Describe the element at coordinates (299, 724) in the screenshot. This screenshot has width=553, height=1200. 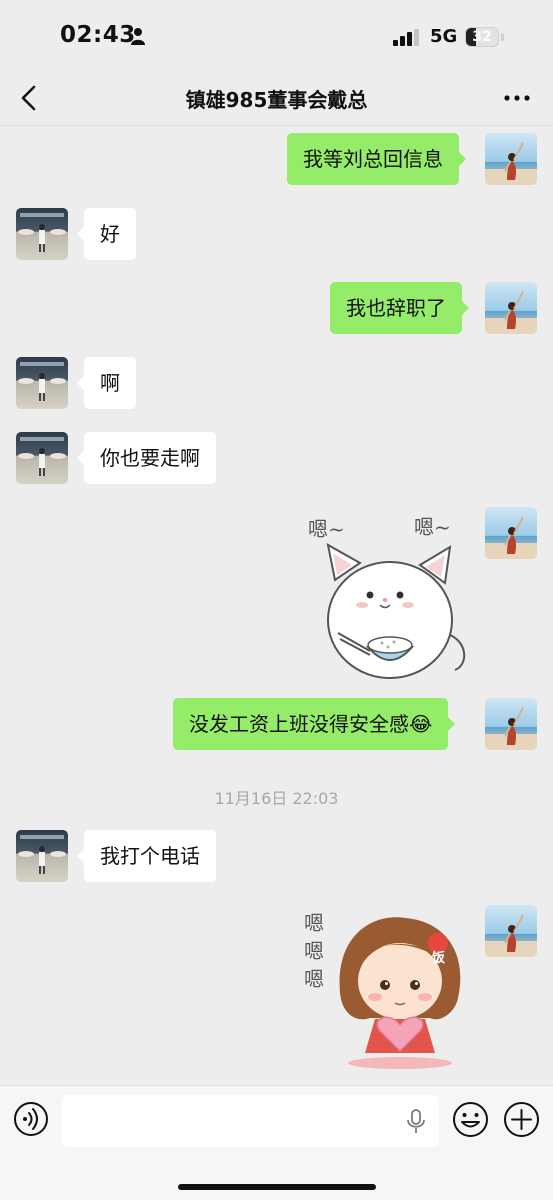
I see `message-text: 没发工资上班没得安全感` at that location.